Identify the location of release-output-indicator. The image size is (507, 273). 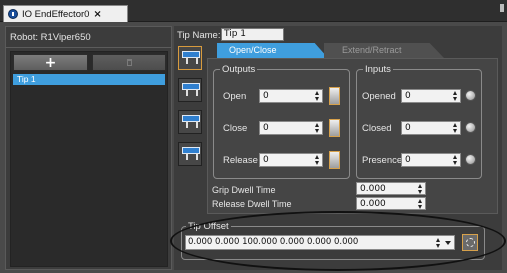
(334, 160).